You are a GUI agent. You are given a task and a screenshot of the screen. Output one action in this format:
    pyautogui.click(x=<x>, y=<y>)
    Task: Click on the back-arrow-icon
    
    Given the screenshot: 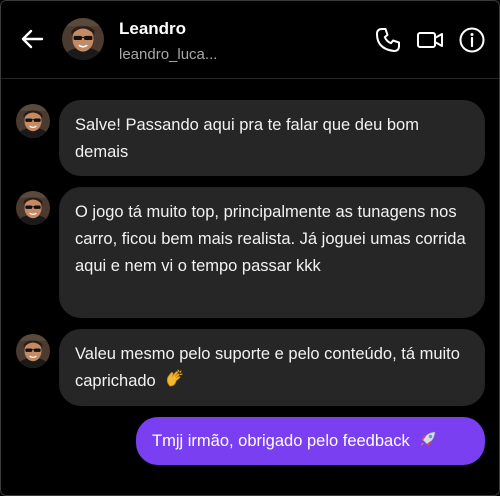 What is the action you would take?
    pyautogui.click(x=32, y=39)
    